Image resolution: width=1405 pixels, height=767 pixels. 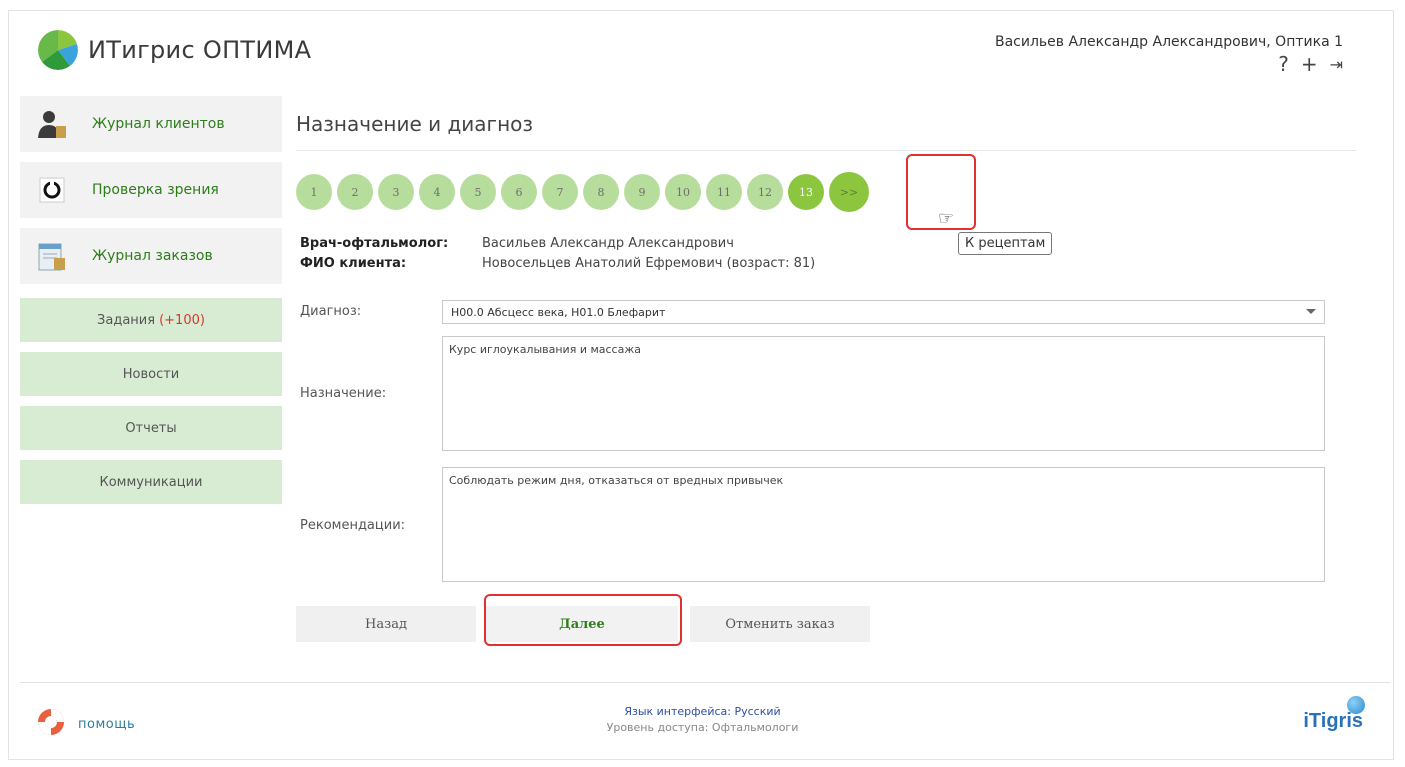 I want to click on chevron-down-icon, so click(x=1311, y=311).